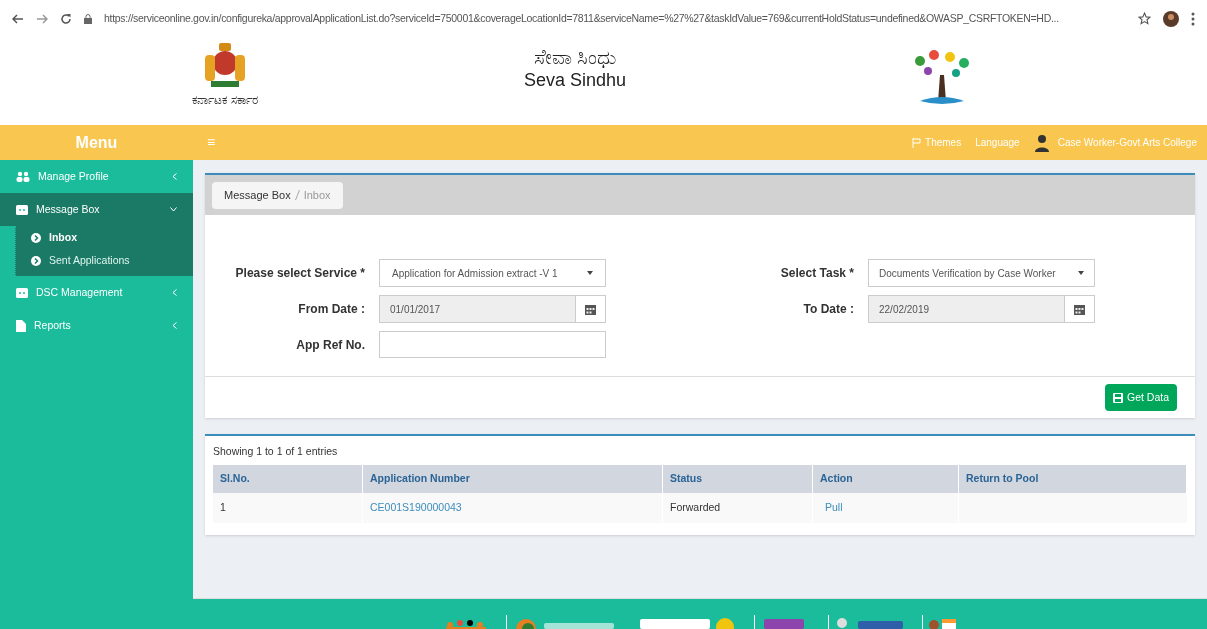  What do you see at coordinates (575, 57) in the screenshot?
I see `site-title-kannada: ಸೇವಾ ಸಿಂಧು` at bounding box center [575, 57].